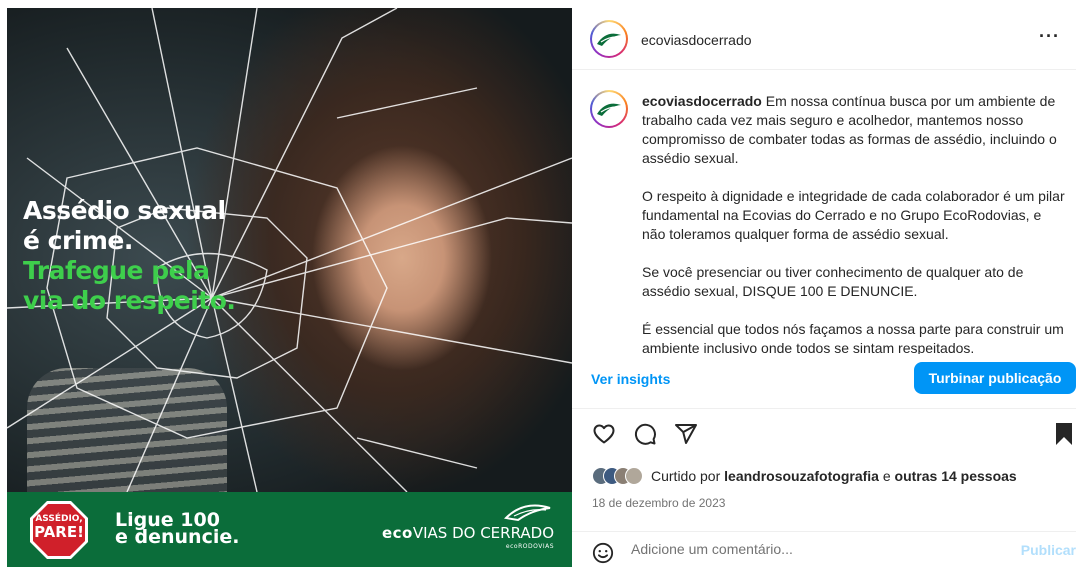 Image resolution: width=1076 pixels, height=567 pixels. What do you see at coordinates (702, 101) in the screenshot?
I see `caption-username: ecoviasdocerrado` at bounding box center [702, 101].